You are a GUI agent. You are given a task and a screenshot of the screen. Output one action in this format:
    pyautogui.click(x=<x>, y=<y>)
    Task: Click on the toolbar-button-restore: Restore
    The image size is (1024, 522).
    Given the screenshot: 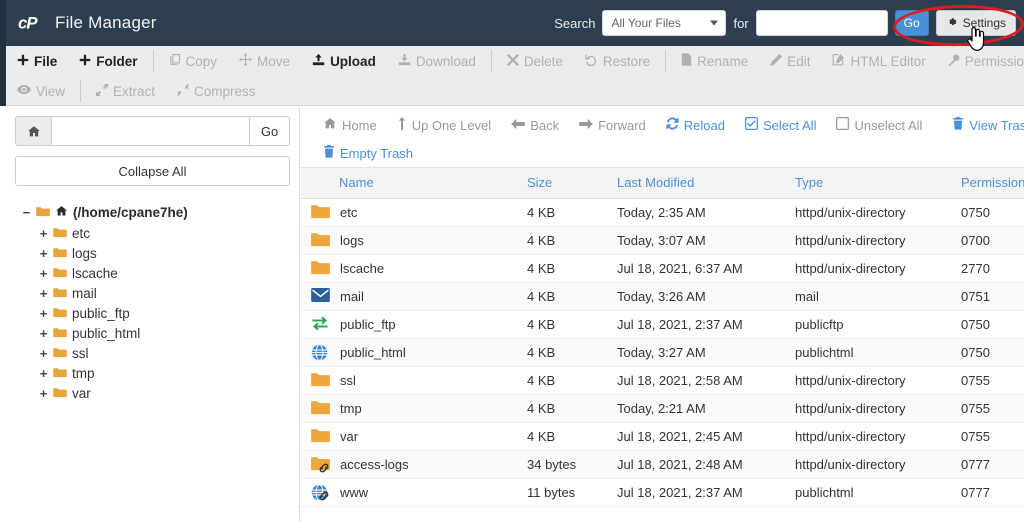 What is the action you would take?
    pyautogui.click(x=617, y=61)
    